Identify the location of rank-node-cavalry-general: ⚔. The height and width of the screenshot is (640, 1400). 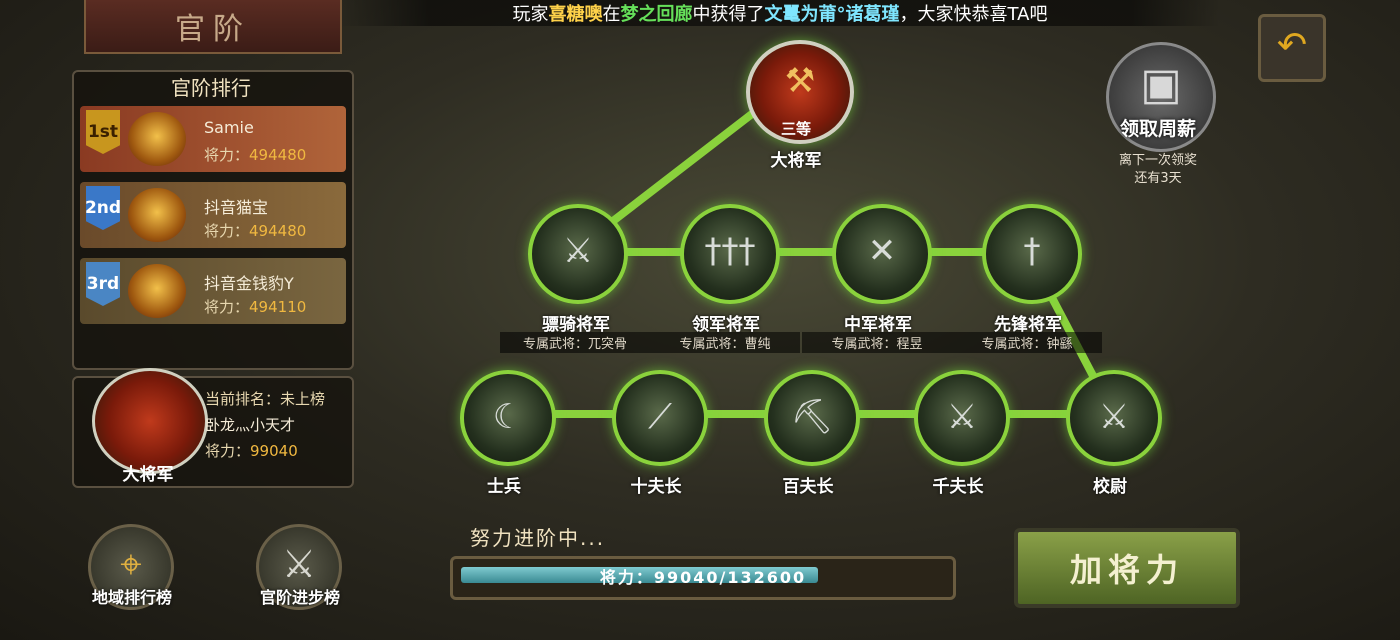
(578, 254).